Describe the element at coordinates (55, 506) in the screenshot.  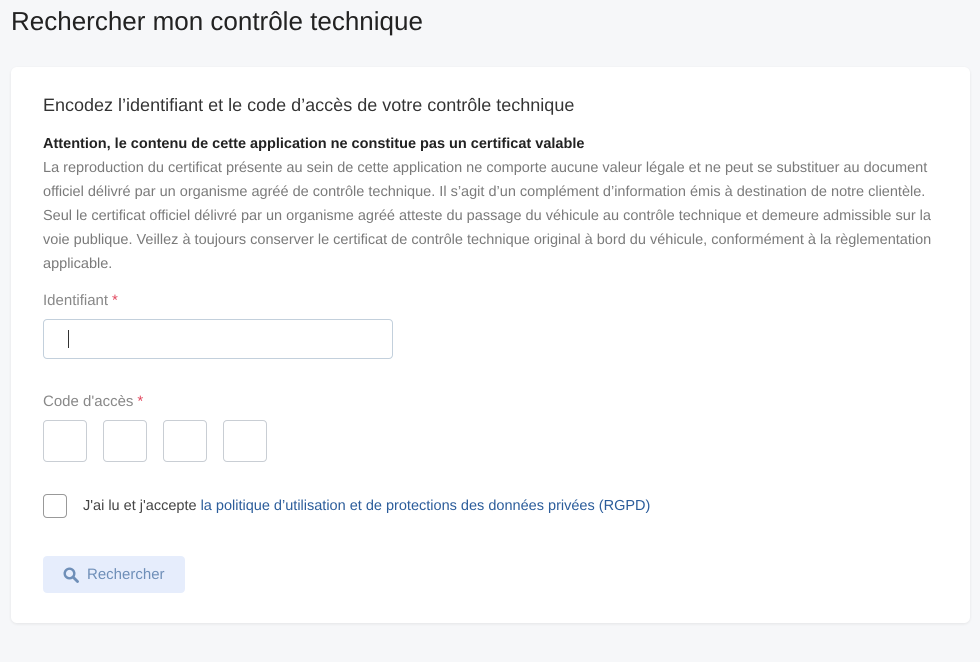
I see `consent-checkbox` at that location.